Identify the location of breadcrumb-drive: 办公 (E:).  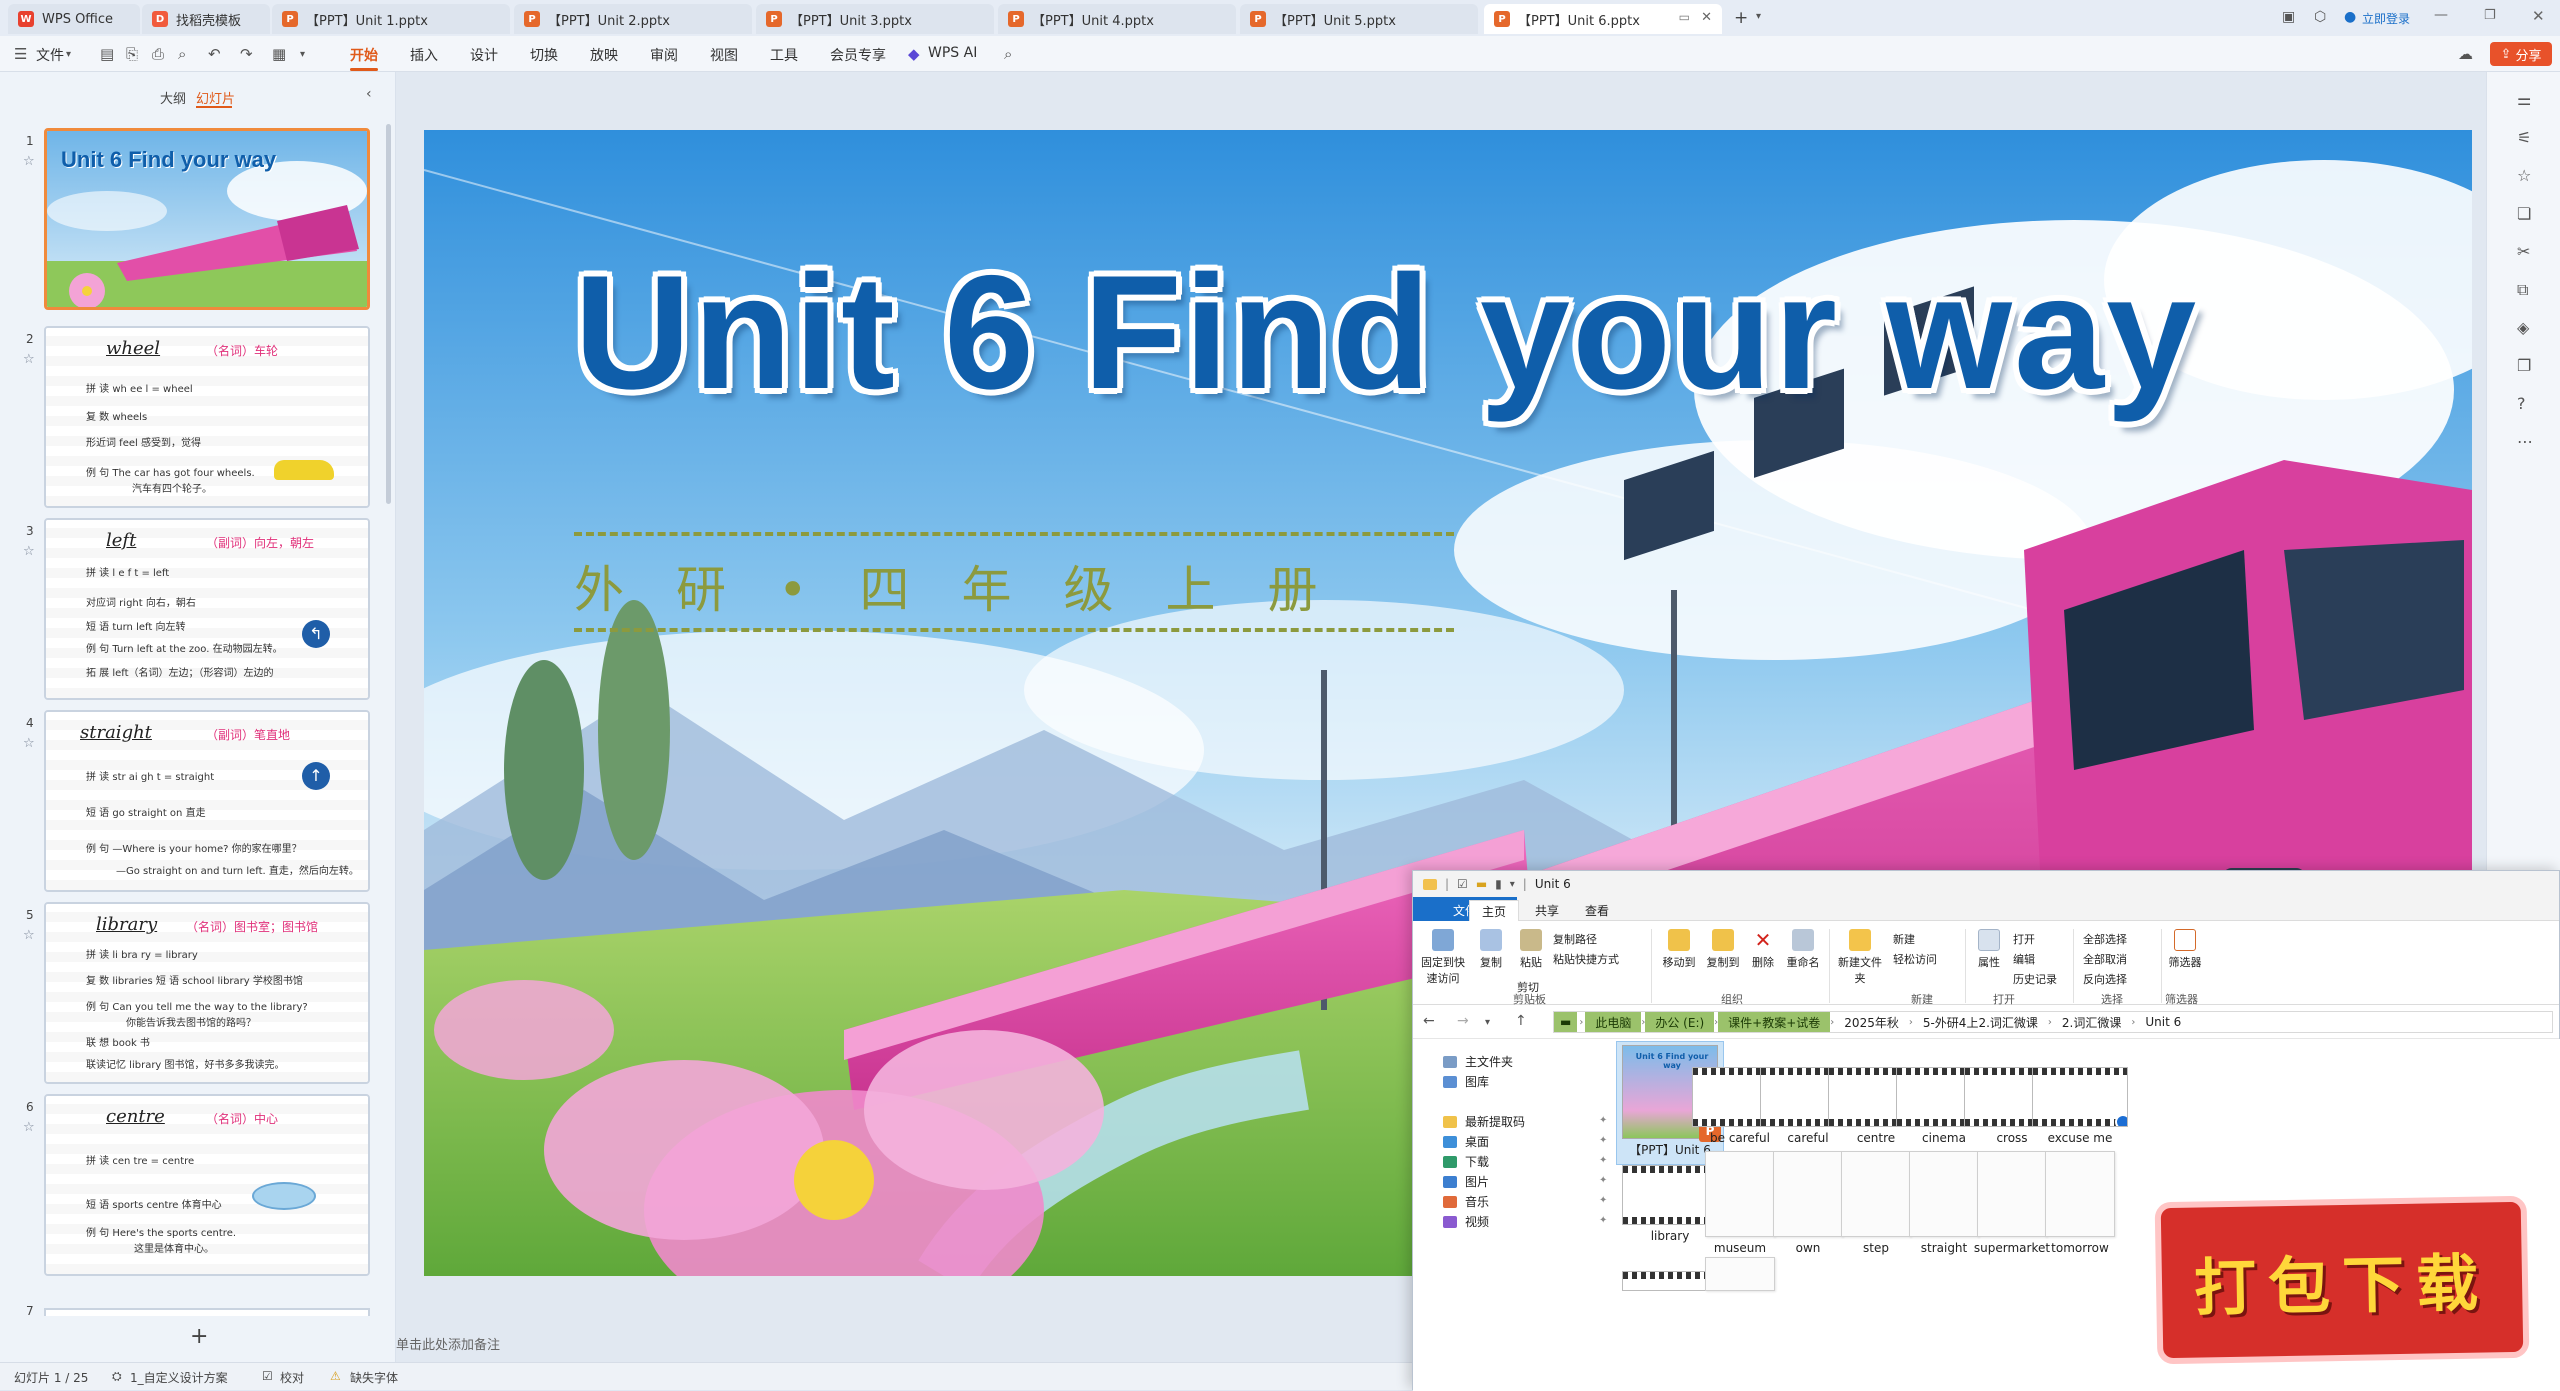
(1680, 1022).